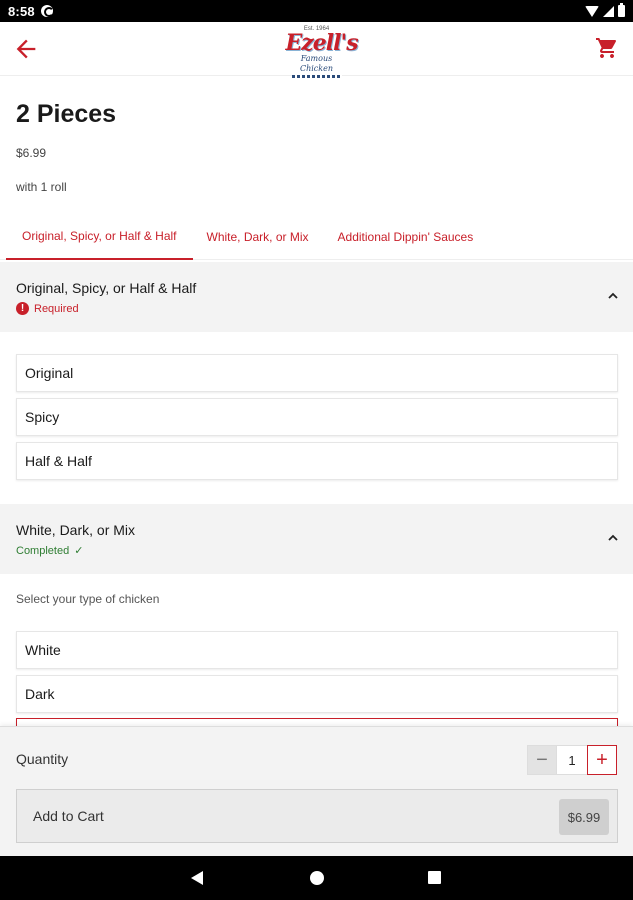  Describe the element at coordinates (317, 694) in the screenshot. I see `option-dark: Dark` at that location.